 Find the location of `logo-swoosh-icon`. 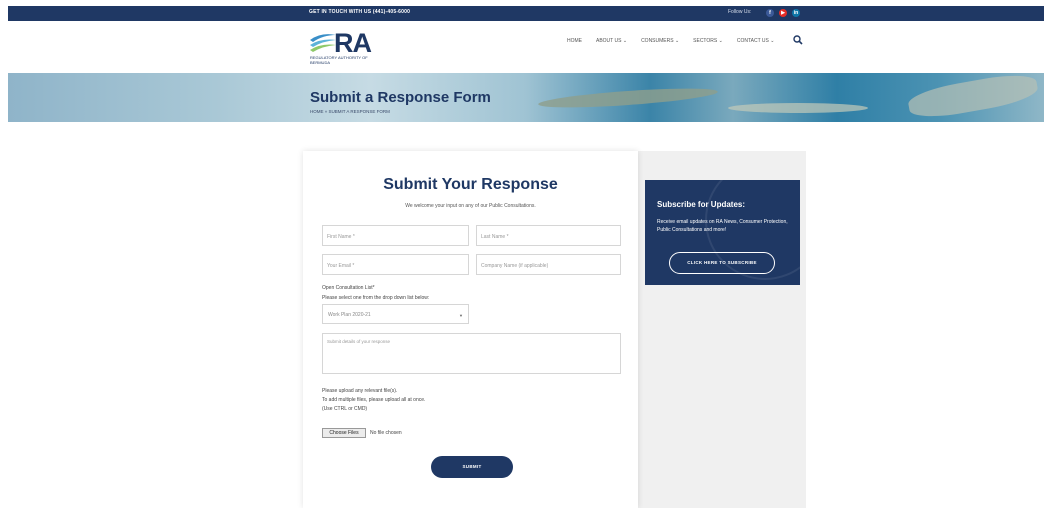

logo-swoosh-icon is located at coordinates (323, 43).